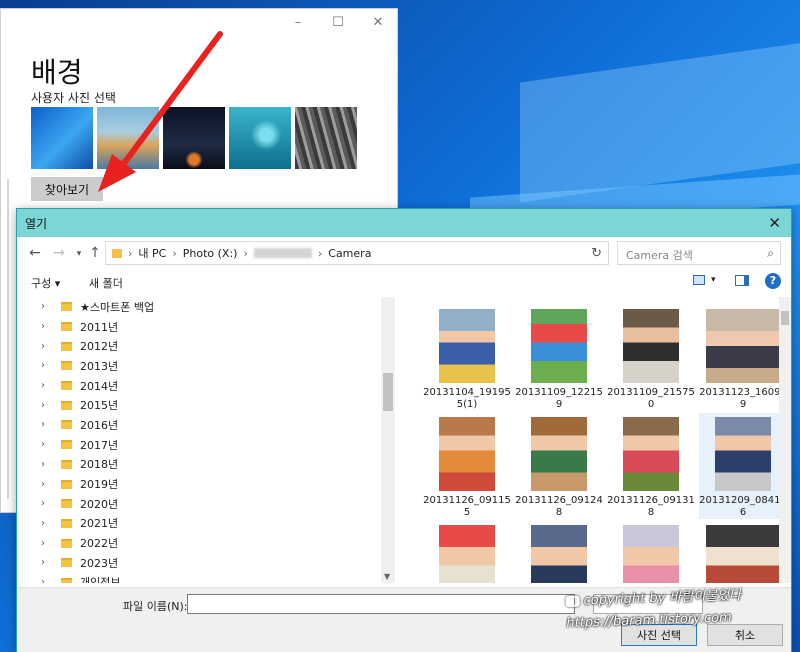 Image resolution: width=800 pixels, height=652 pixels. Describe the element at coordinates (36, 223) in the screenshot. I see `dialog-title: 열기` at that location.